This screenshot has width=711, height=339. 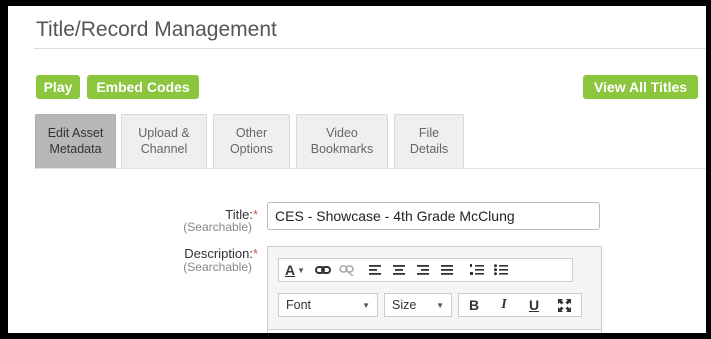 I want to click on align-left-button, so click(x=375, y=270).